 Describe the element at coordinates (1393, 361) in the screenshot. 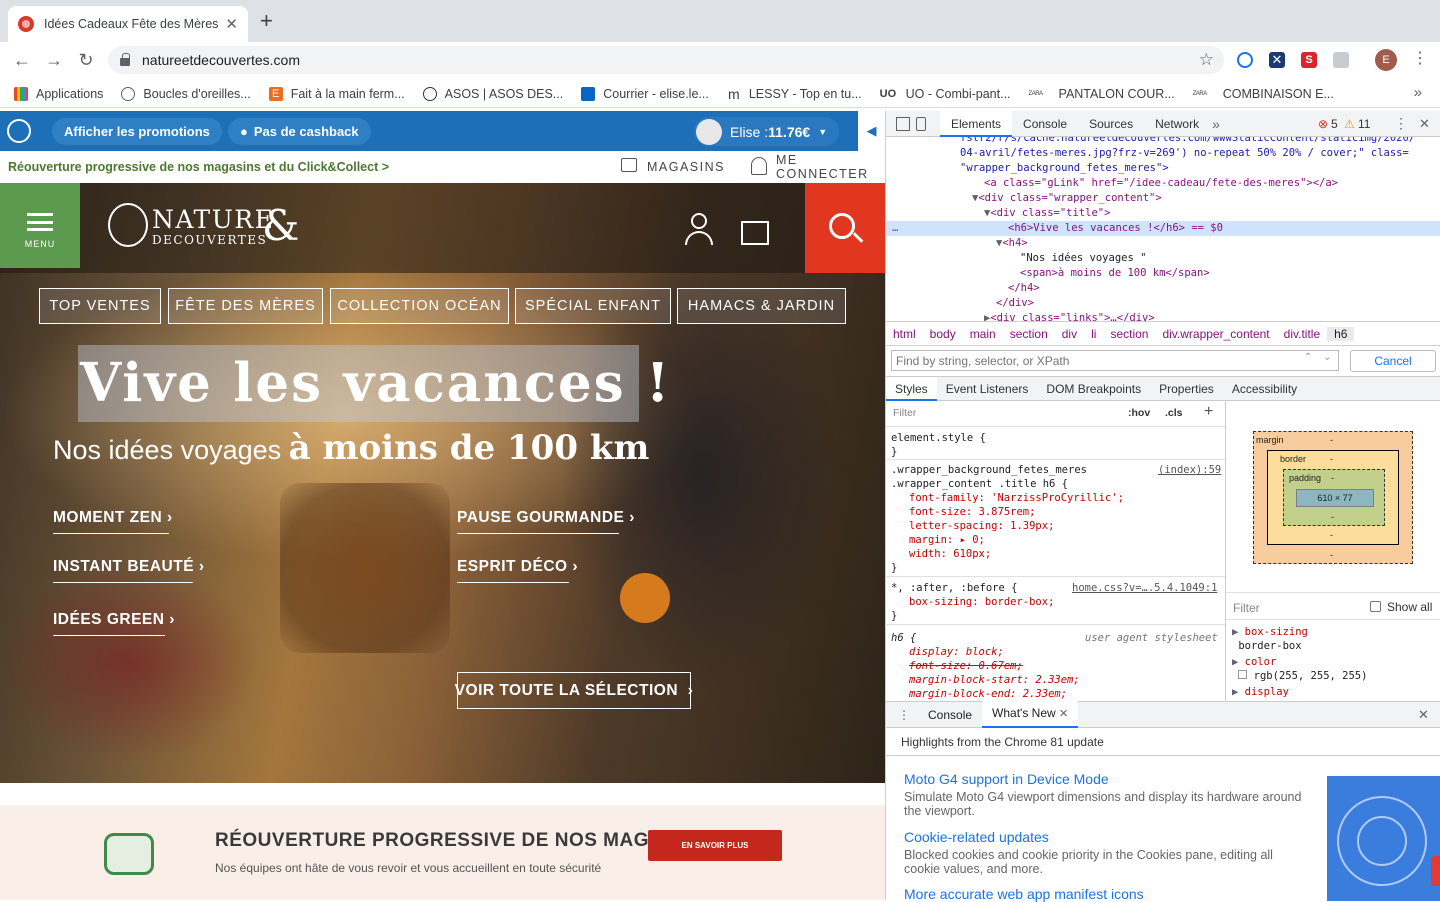

I see `cancel-button: Cancel` at that location.